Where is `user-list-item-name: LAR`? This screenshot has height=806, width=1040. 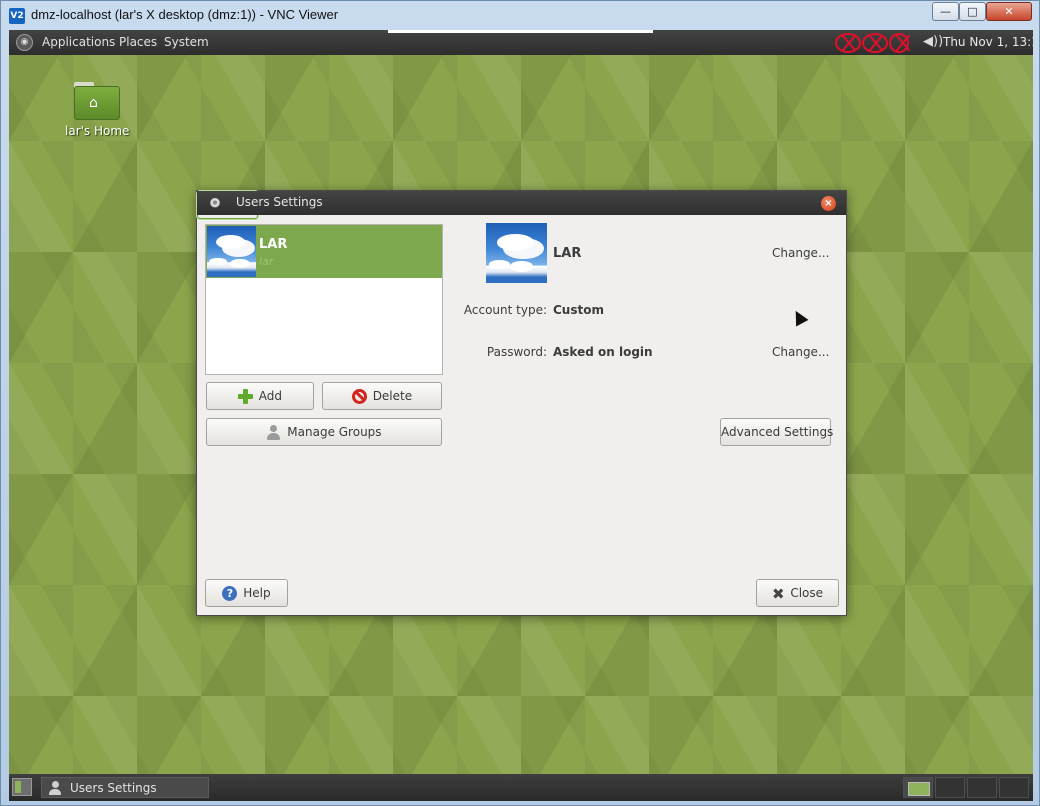 user-list-item-name: LAR is located at coordinates (273, 244).